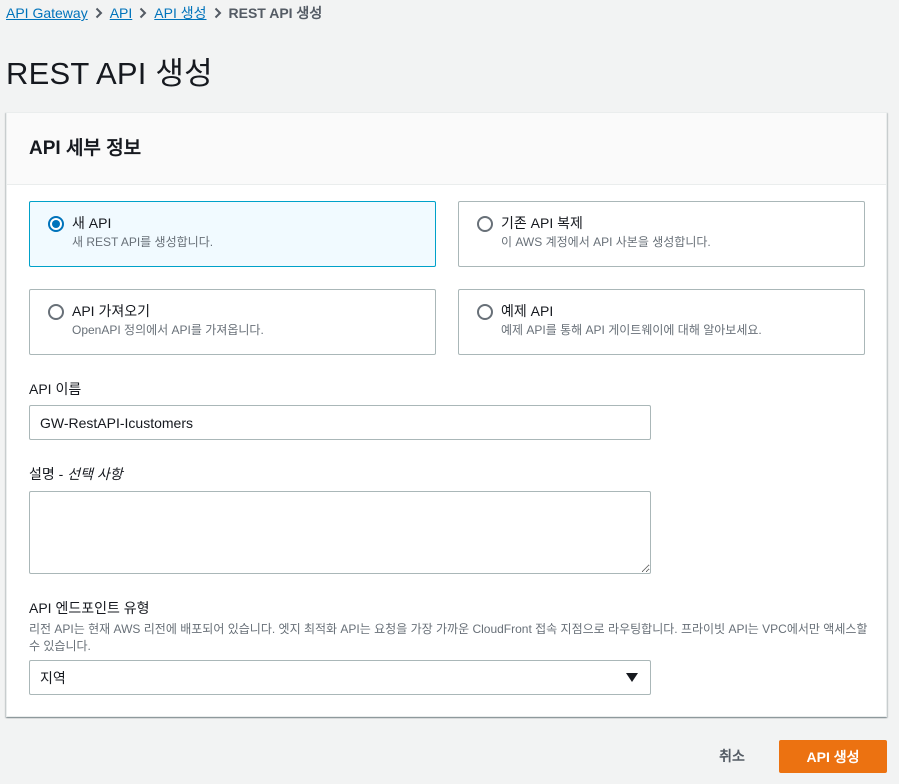 This screenshot has height=784, width=899. Describe the element at coordinates (55, 389) in the screenshot. I see `api-name-label: API 이름` at that location.